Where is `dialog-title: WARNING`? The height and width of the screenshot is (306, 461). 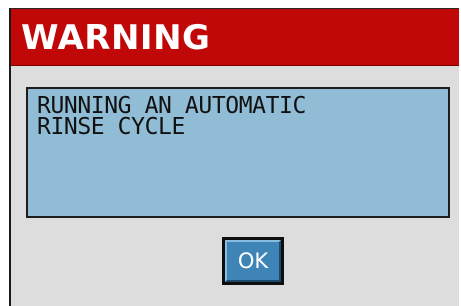
dialog-title: WARNING is located at coordinates (116, 38).